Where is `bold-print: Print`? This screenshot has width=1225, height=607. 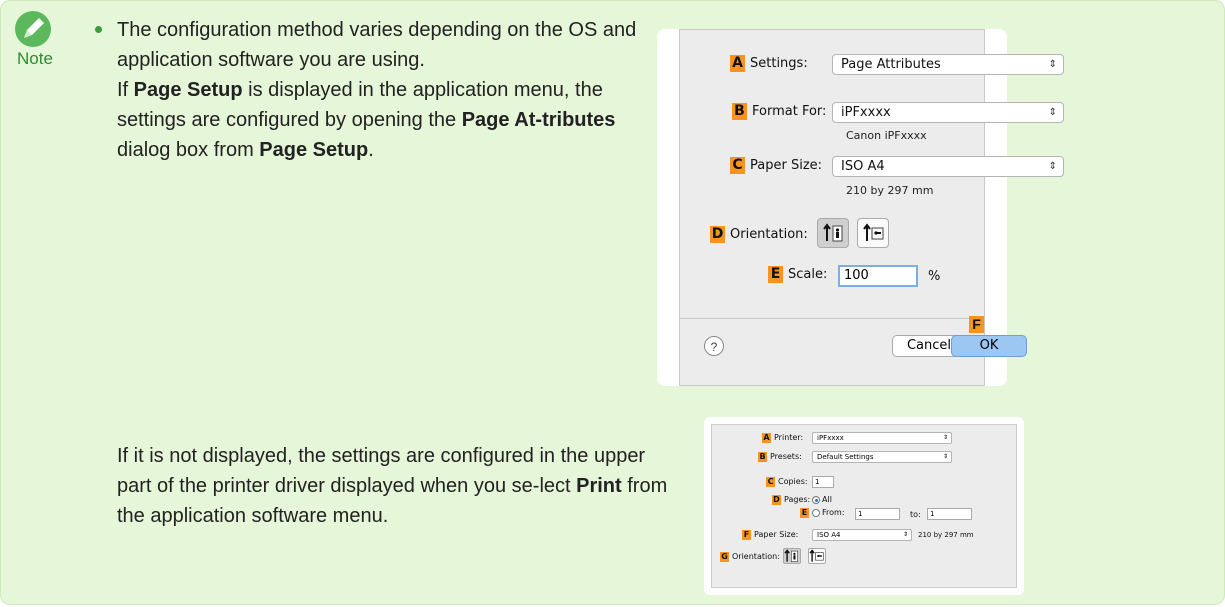
bold-print: Print is located at coordinates (599, 486).